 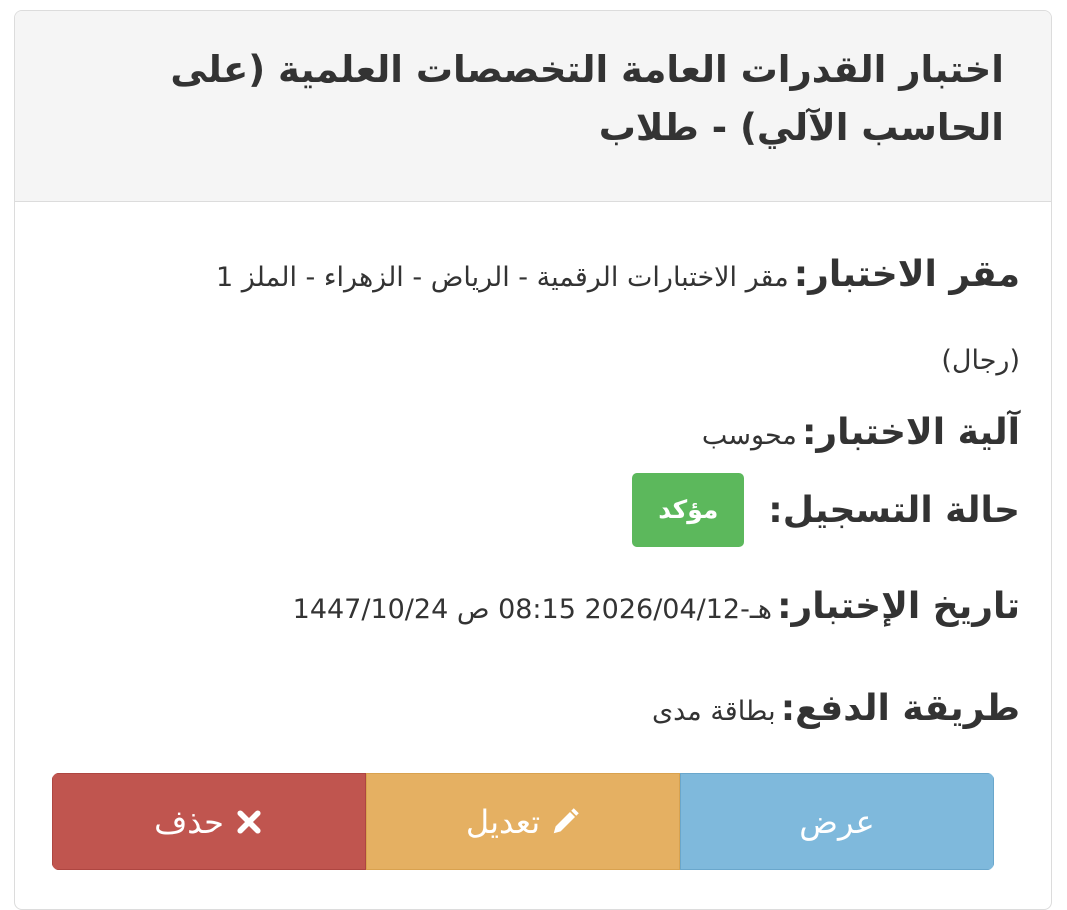 I want to click on exam-date-label: تاريخ الإختبار:, so click(x=898, y=606).